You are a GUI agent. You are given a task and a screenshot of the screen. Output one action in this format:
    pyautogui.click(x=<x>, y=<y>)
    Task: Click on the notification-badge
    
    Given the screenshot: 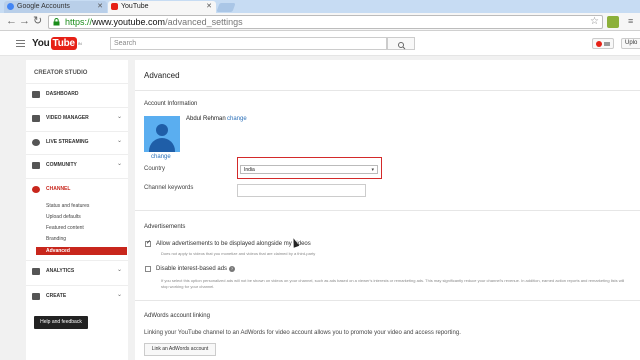 What is the action you would take?
    pyautogui.click(x=599, y=44)
    